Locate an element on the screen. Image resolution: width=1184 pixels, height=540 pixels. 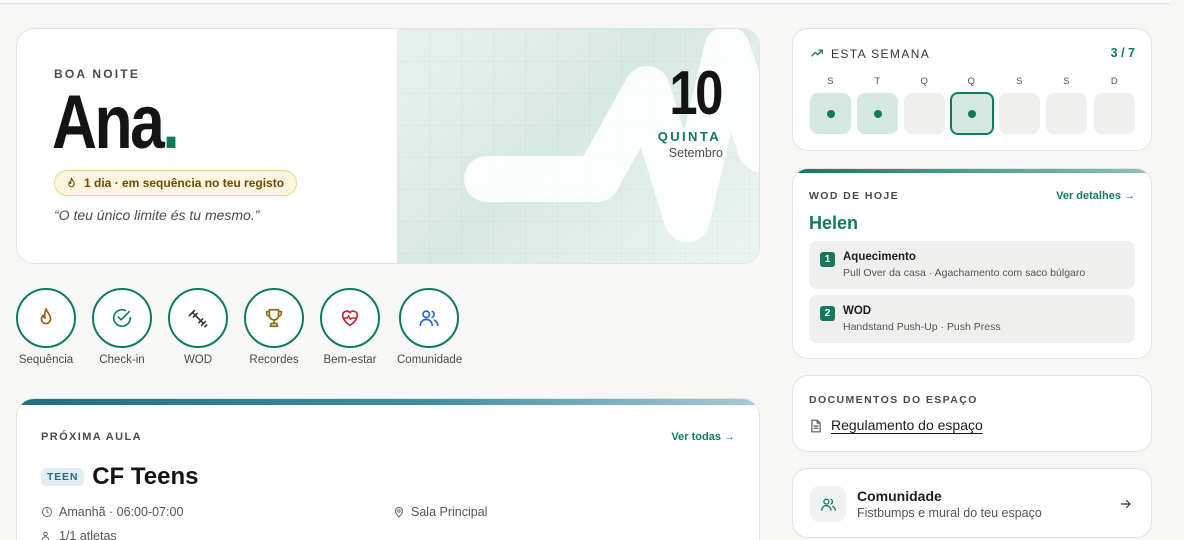
community-title: Comunidade is located at coordinates (899, 496).